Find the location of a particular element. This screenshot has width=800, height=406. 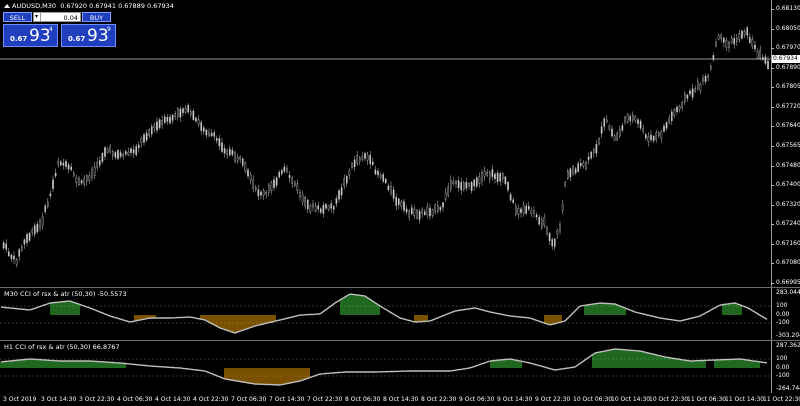

time-tick-label: 3 Oct 2019 is located at coordinates (20, 399).